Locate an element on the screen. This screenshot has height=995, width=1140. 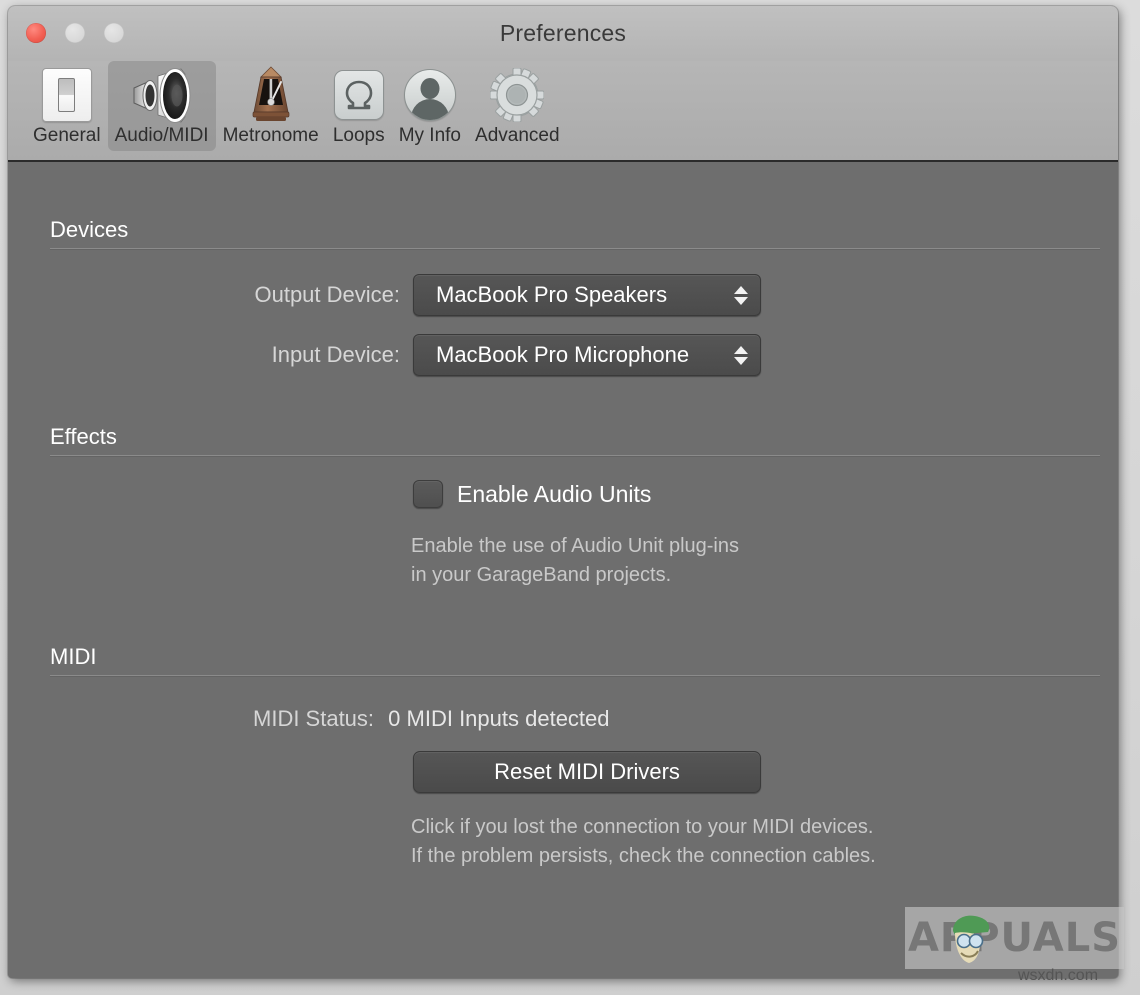
devices-divider is located at coordinates (575, 248).